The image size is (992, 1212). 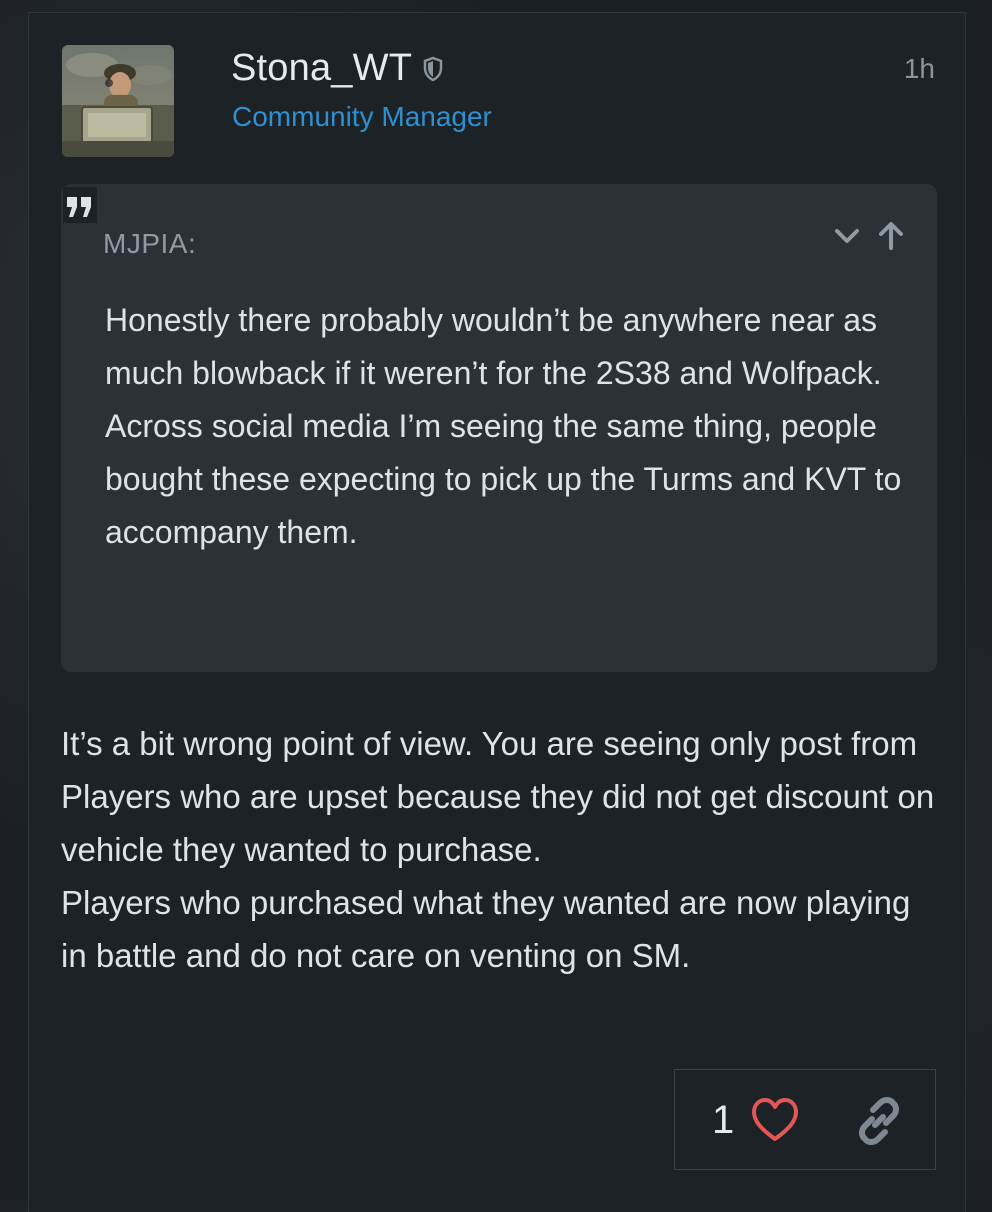 I want to click on user-title: Community Manager, so click(x=362, y=116).